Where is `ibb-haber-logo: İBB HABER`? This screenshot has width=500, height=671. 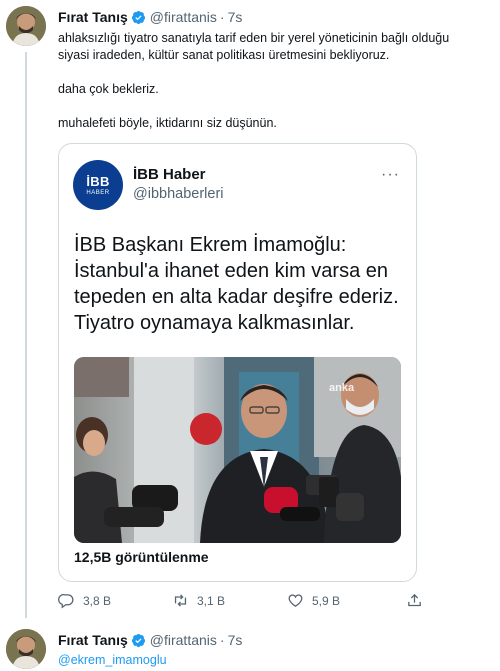 ibb-haber-logo: İBB HABER is located at coordinates (98, 185).